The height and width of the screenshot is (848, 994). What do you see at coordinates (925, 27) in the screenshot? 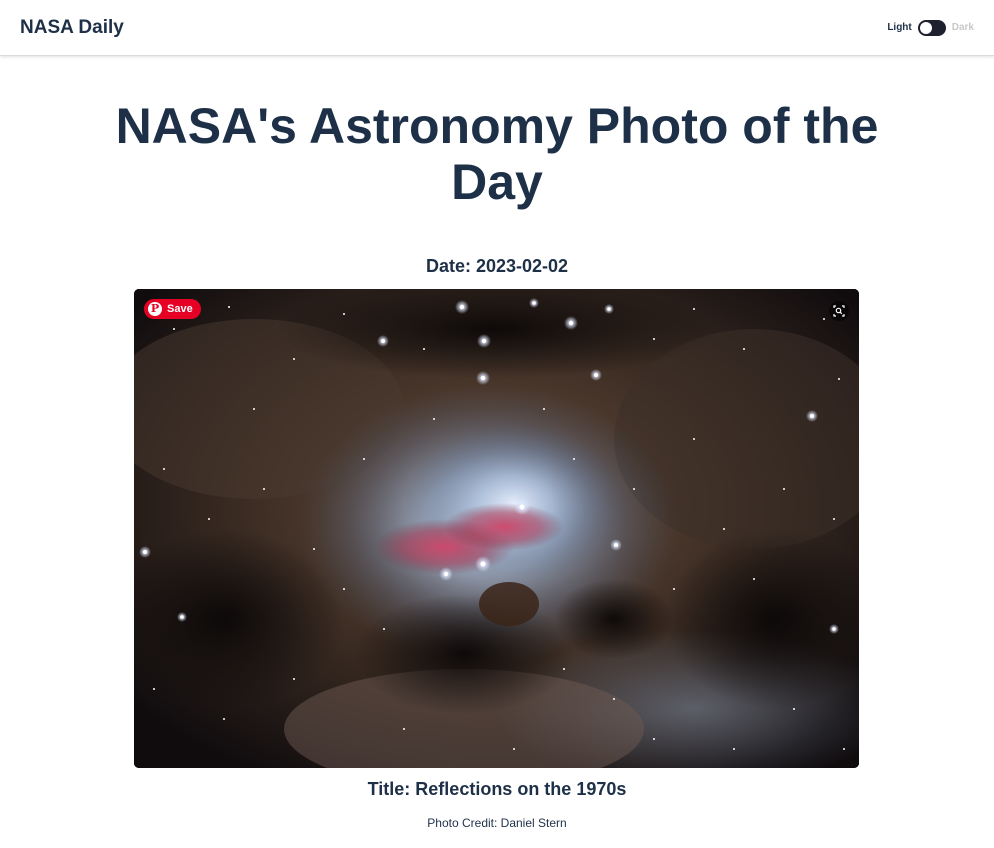
I see `theme-switch-knob` at bounding box center [925, 27].